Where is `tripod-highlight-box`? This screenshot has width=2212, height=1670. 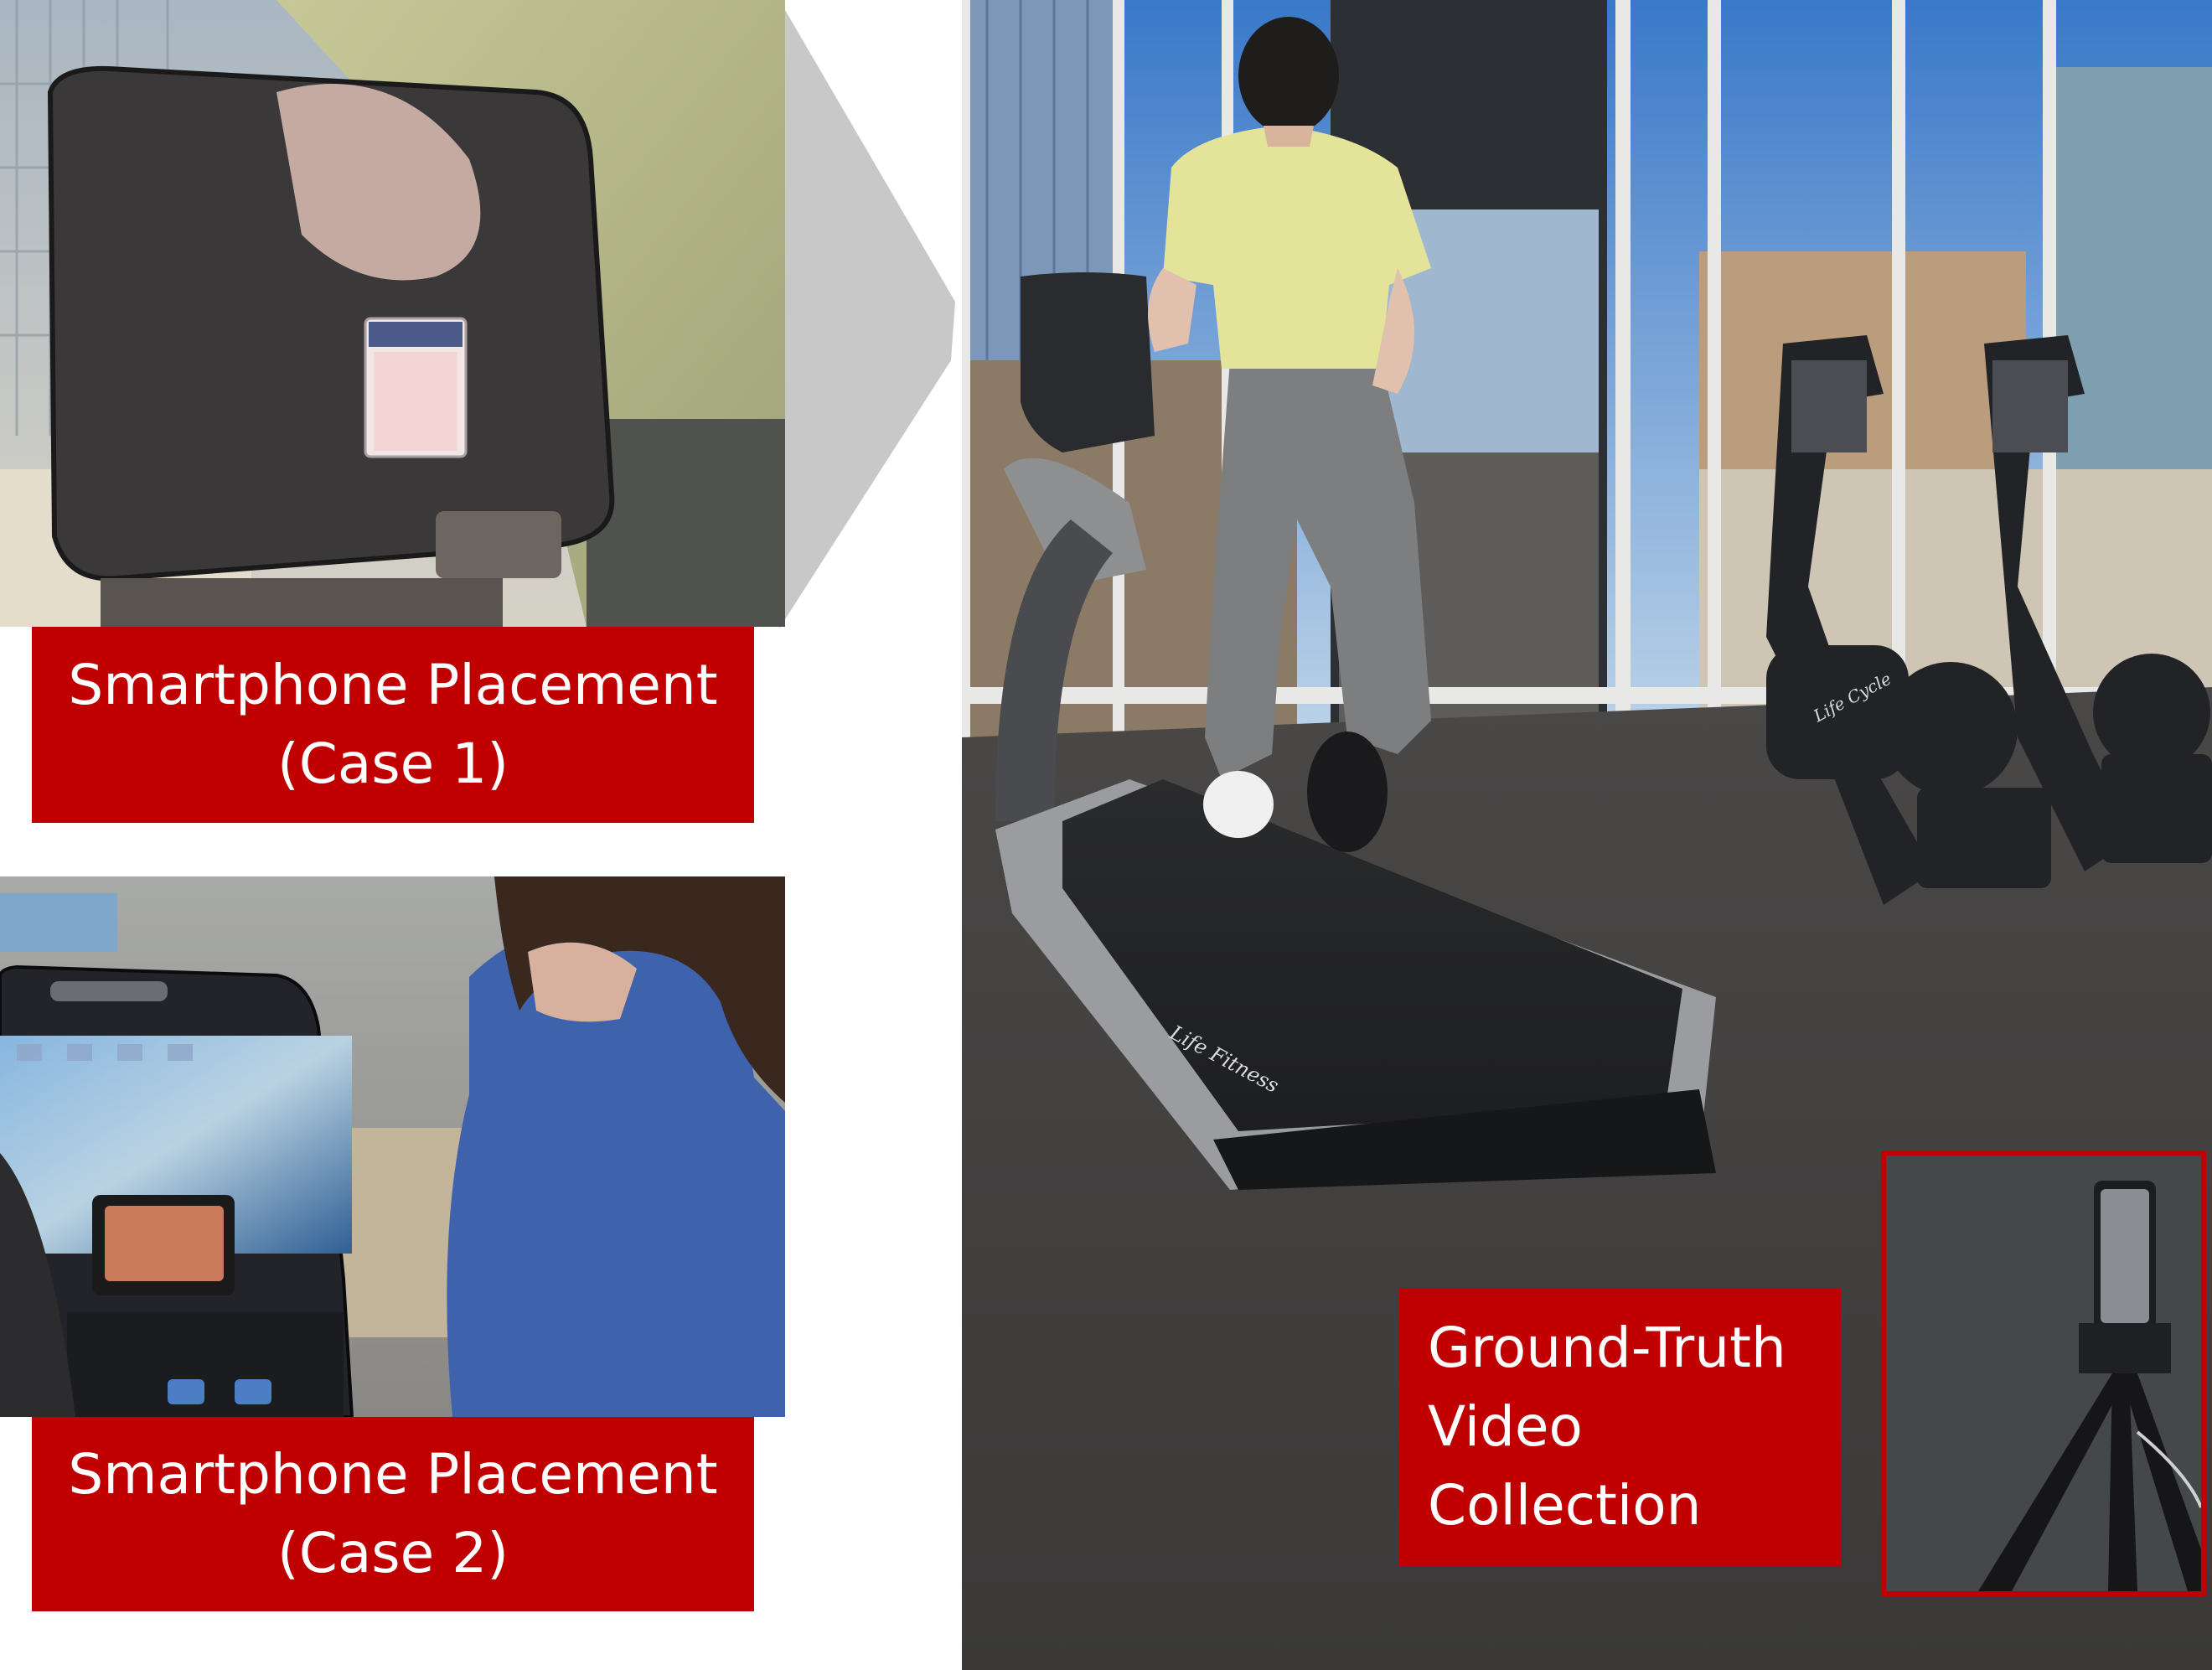 tripod-highlight-box is located at coordinates (2044, 1373).